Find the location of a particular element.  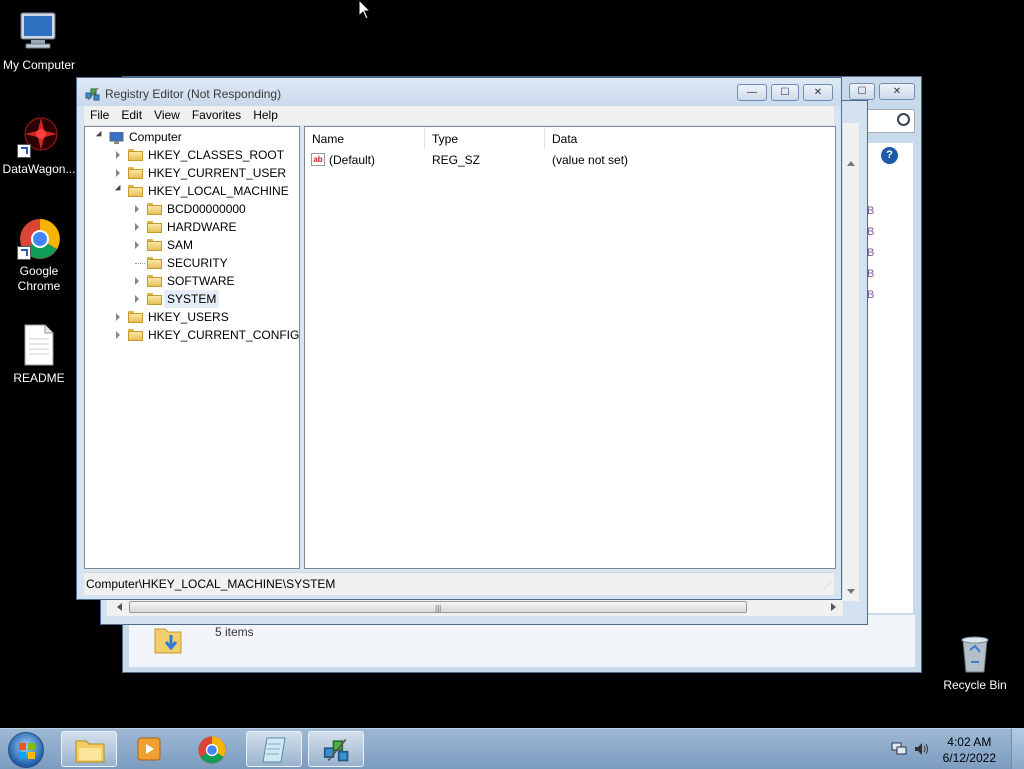

scroll-up-arrow-icon is located at coordinates (851, 163).